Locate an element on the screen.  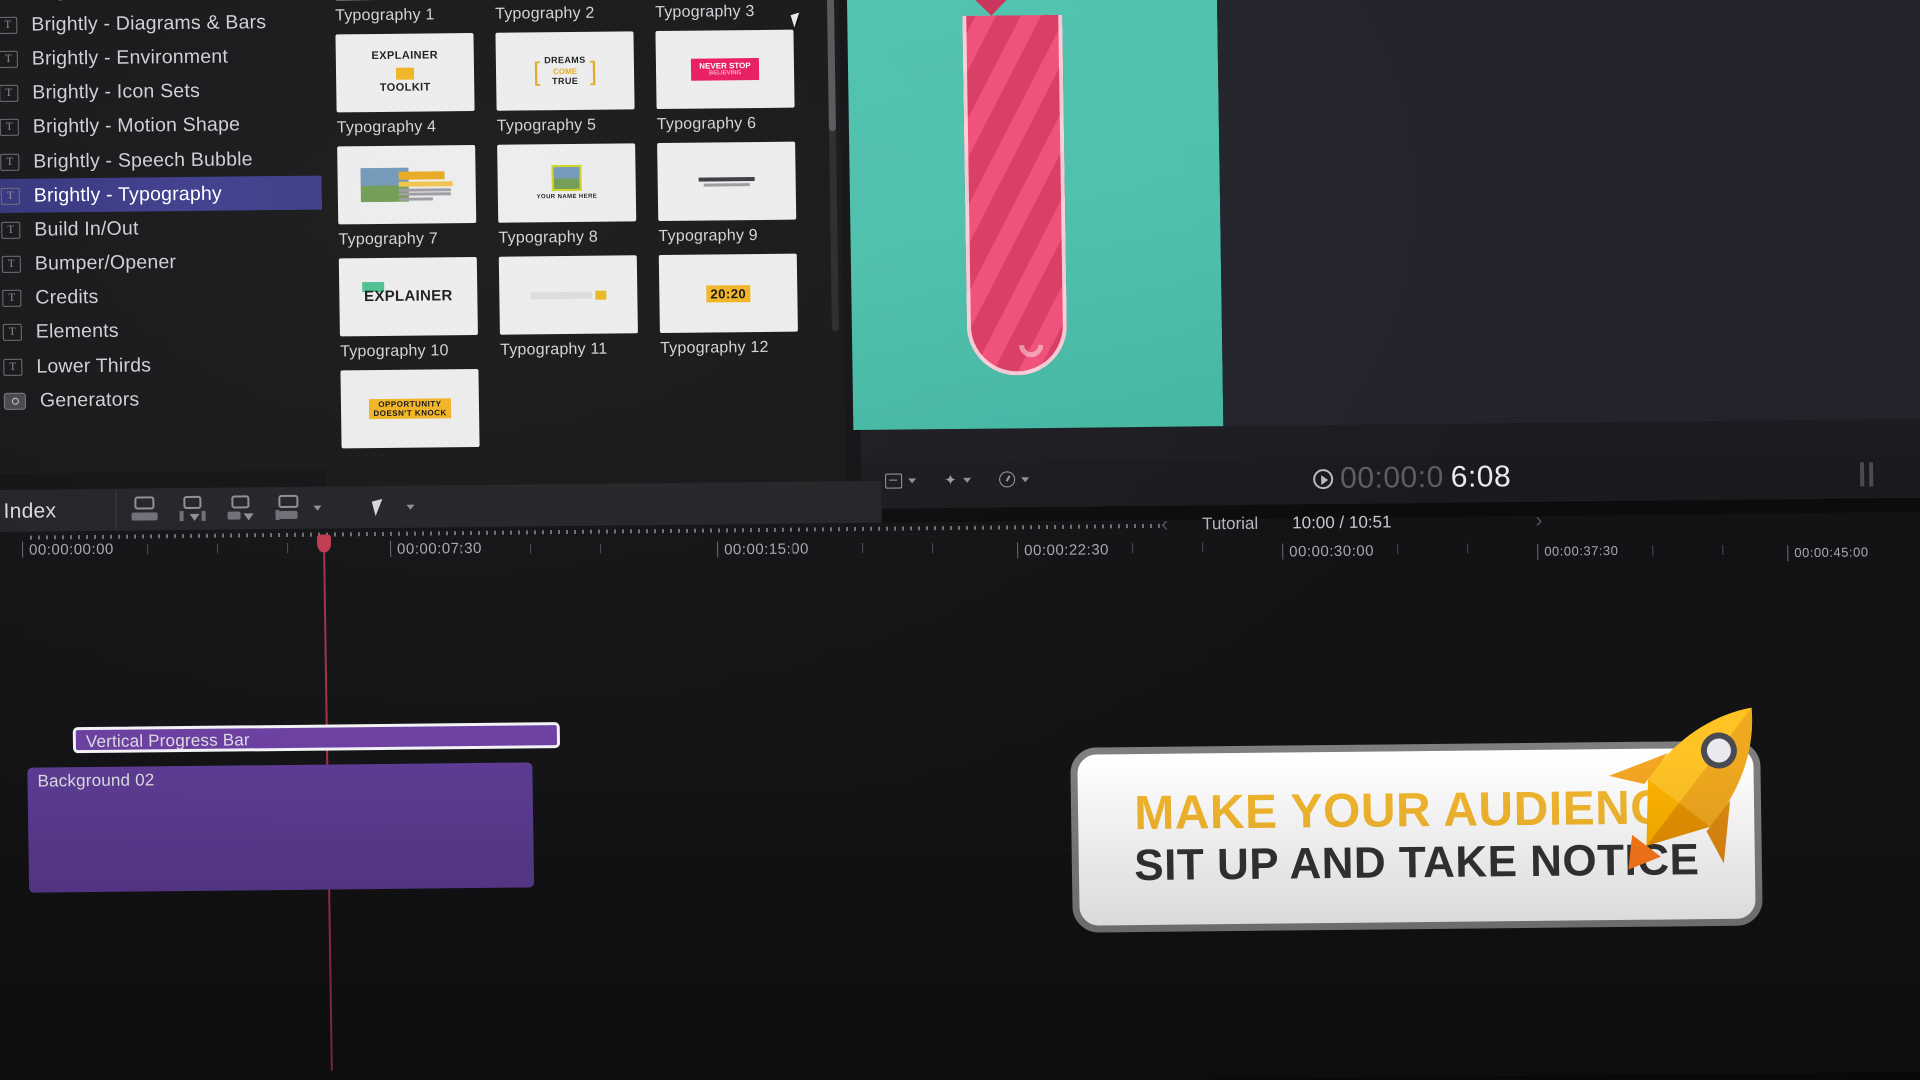
sidebar-item-label: Generators is located at coordinates (89, 400).